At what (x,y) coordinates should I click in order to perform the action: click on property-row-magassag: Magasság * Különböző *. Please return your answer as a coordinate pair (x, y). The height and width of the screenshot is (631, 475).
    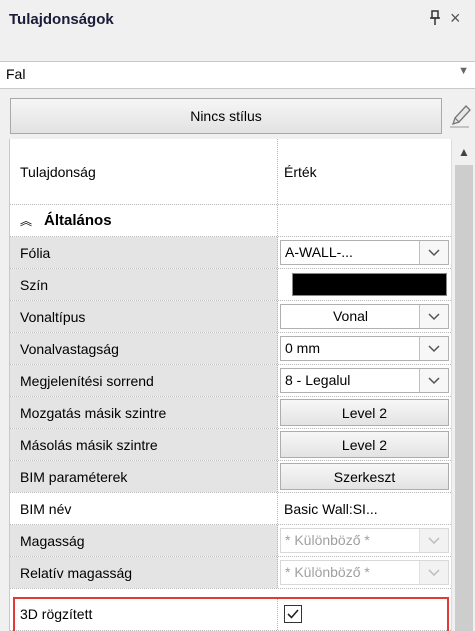
    Looking at the image, I should click on (230, 541).